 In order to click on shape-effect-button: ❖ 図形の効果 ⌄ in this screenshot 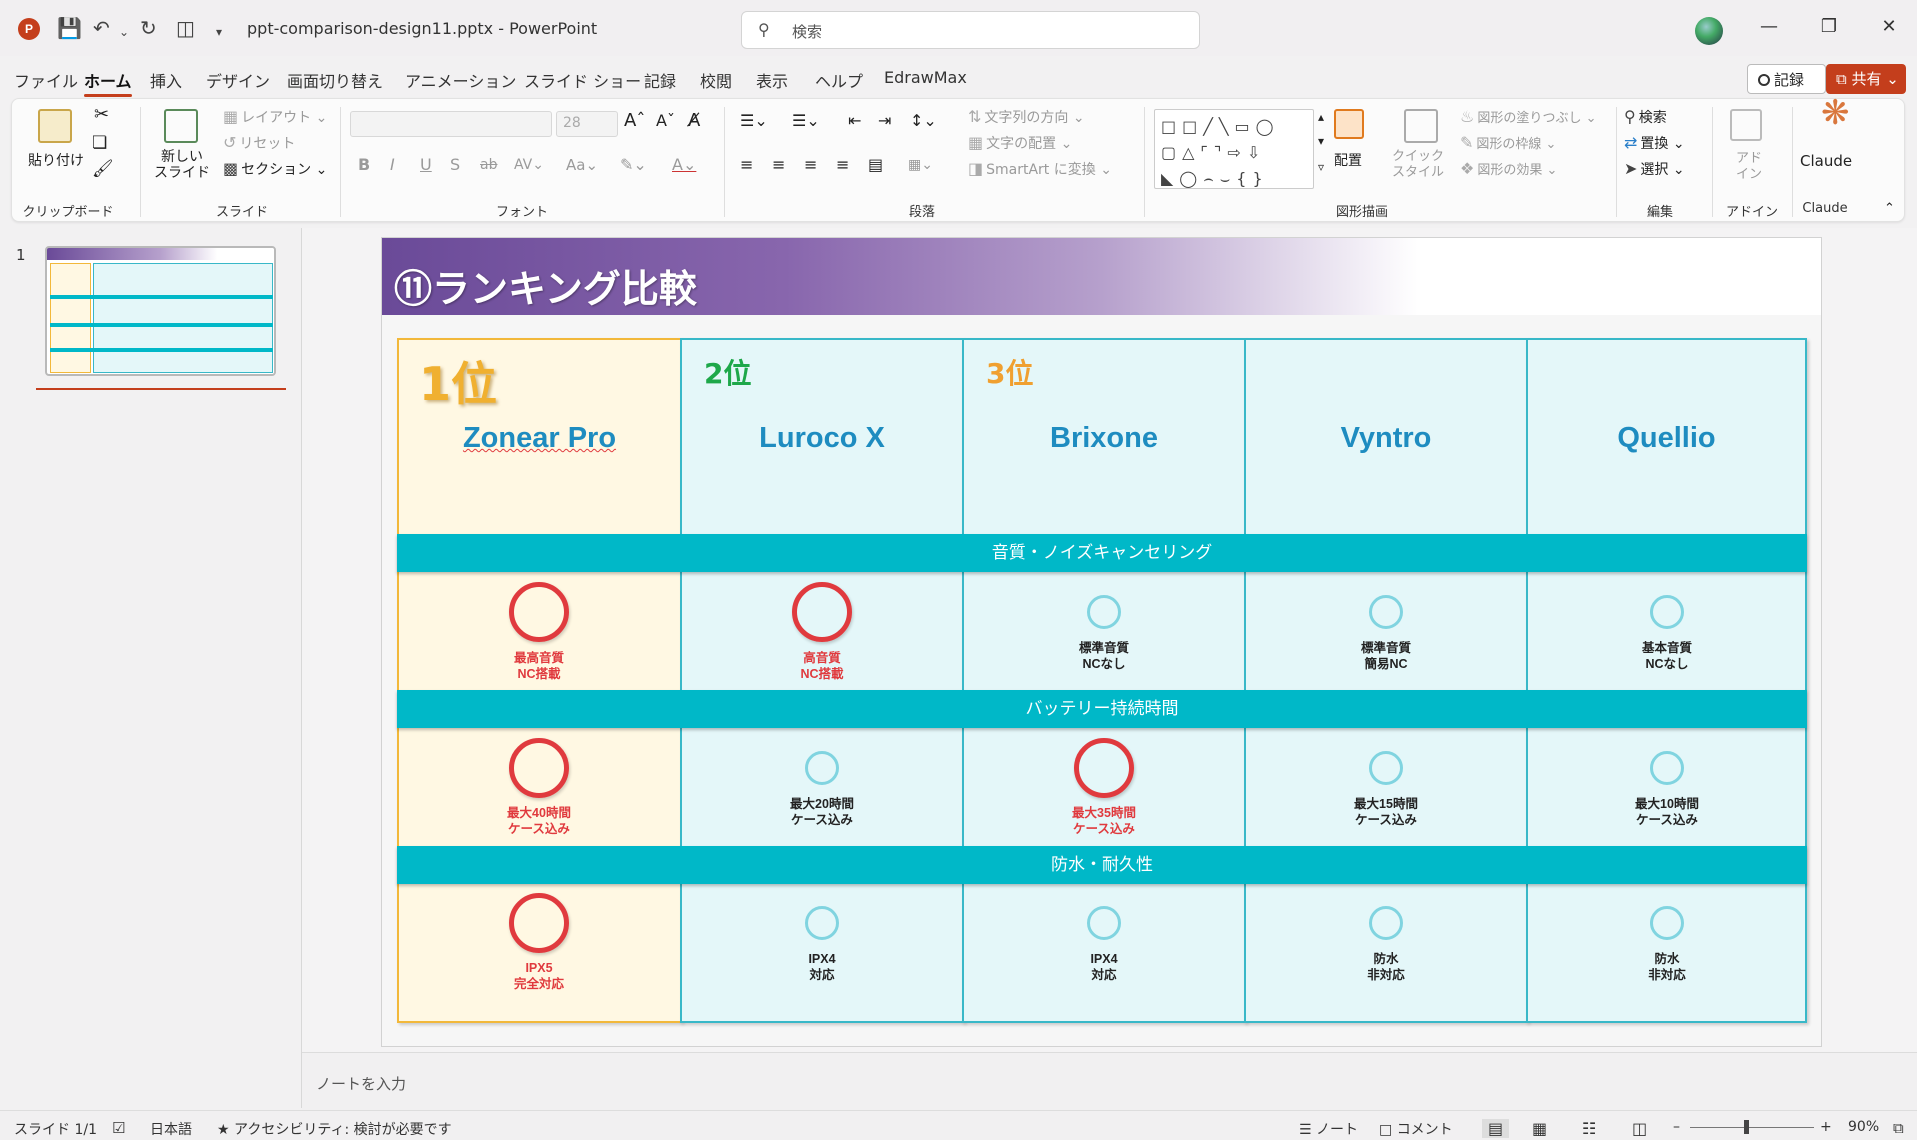, I will do `click(1508, 170)`.